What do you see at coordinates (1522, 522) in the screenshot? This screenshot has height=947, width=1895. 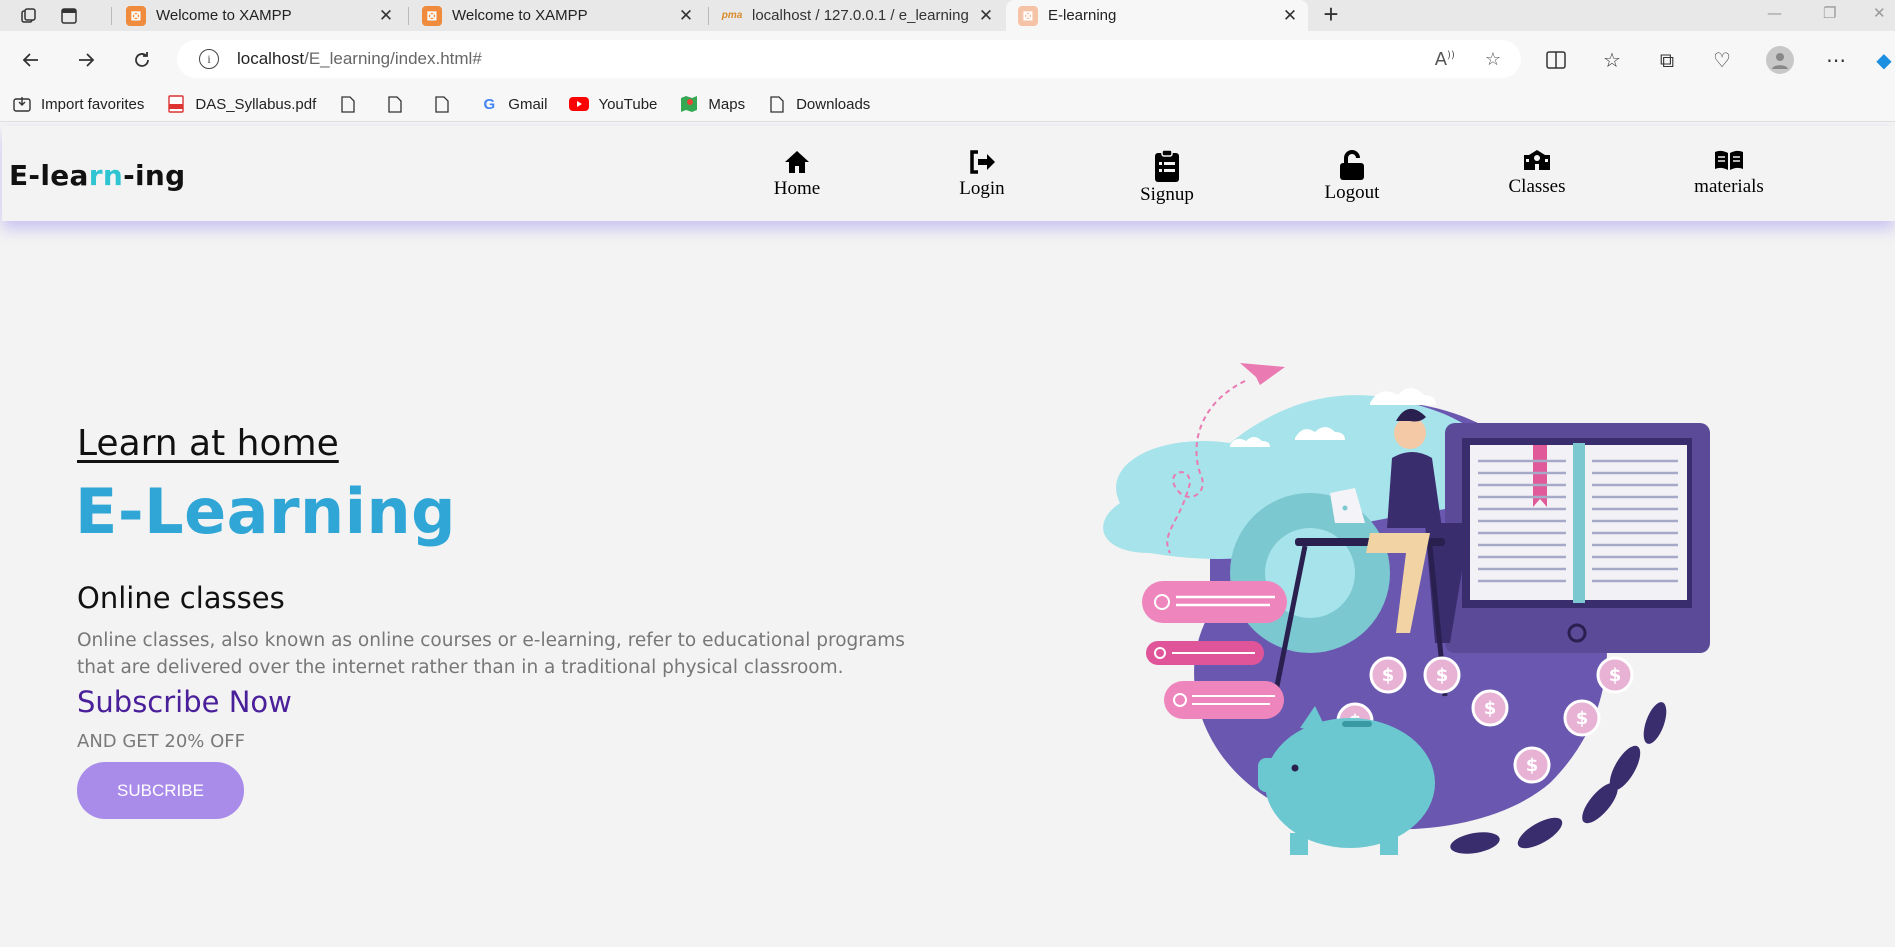 I see `book-page-left` at bounding box center [1522, 522].